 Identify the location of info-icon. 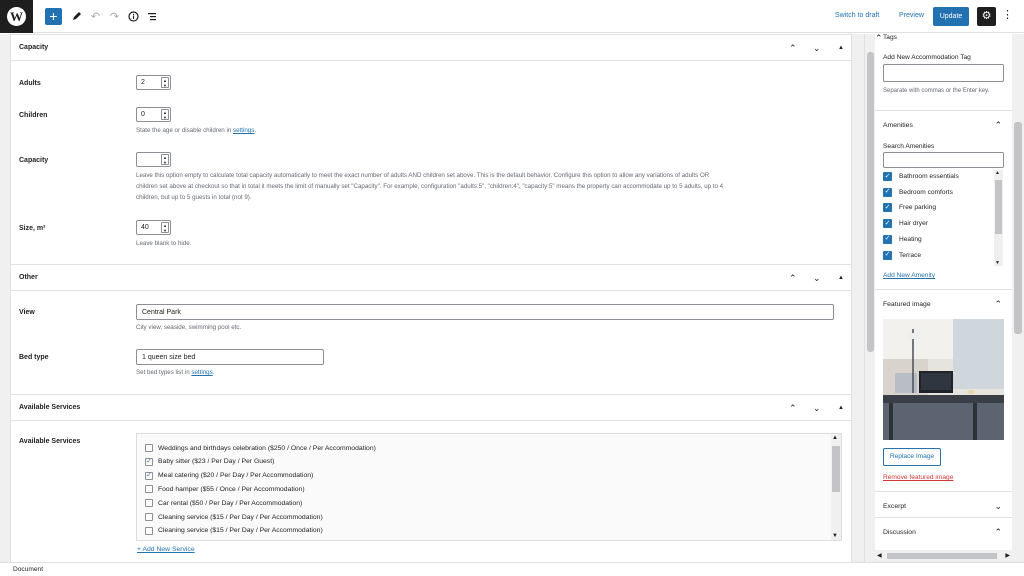
(133, 16).